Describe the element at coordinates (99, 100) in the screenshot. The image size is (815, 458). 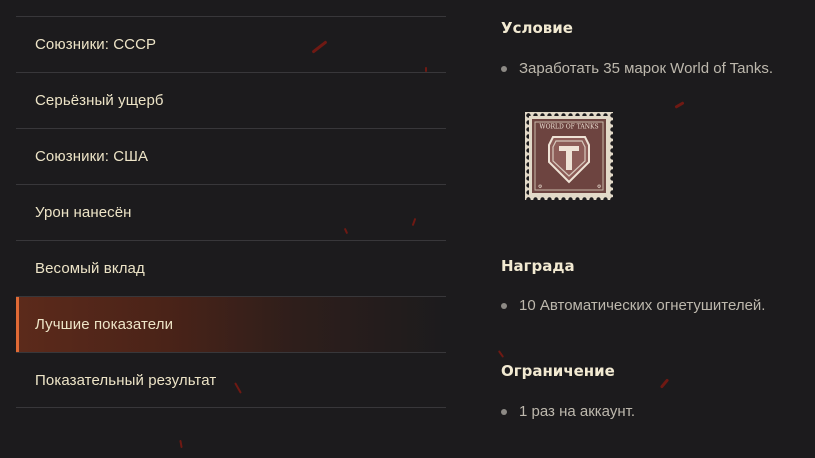
I see `menu-item-label: Серьёзный ущерб` at that location.